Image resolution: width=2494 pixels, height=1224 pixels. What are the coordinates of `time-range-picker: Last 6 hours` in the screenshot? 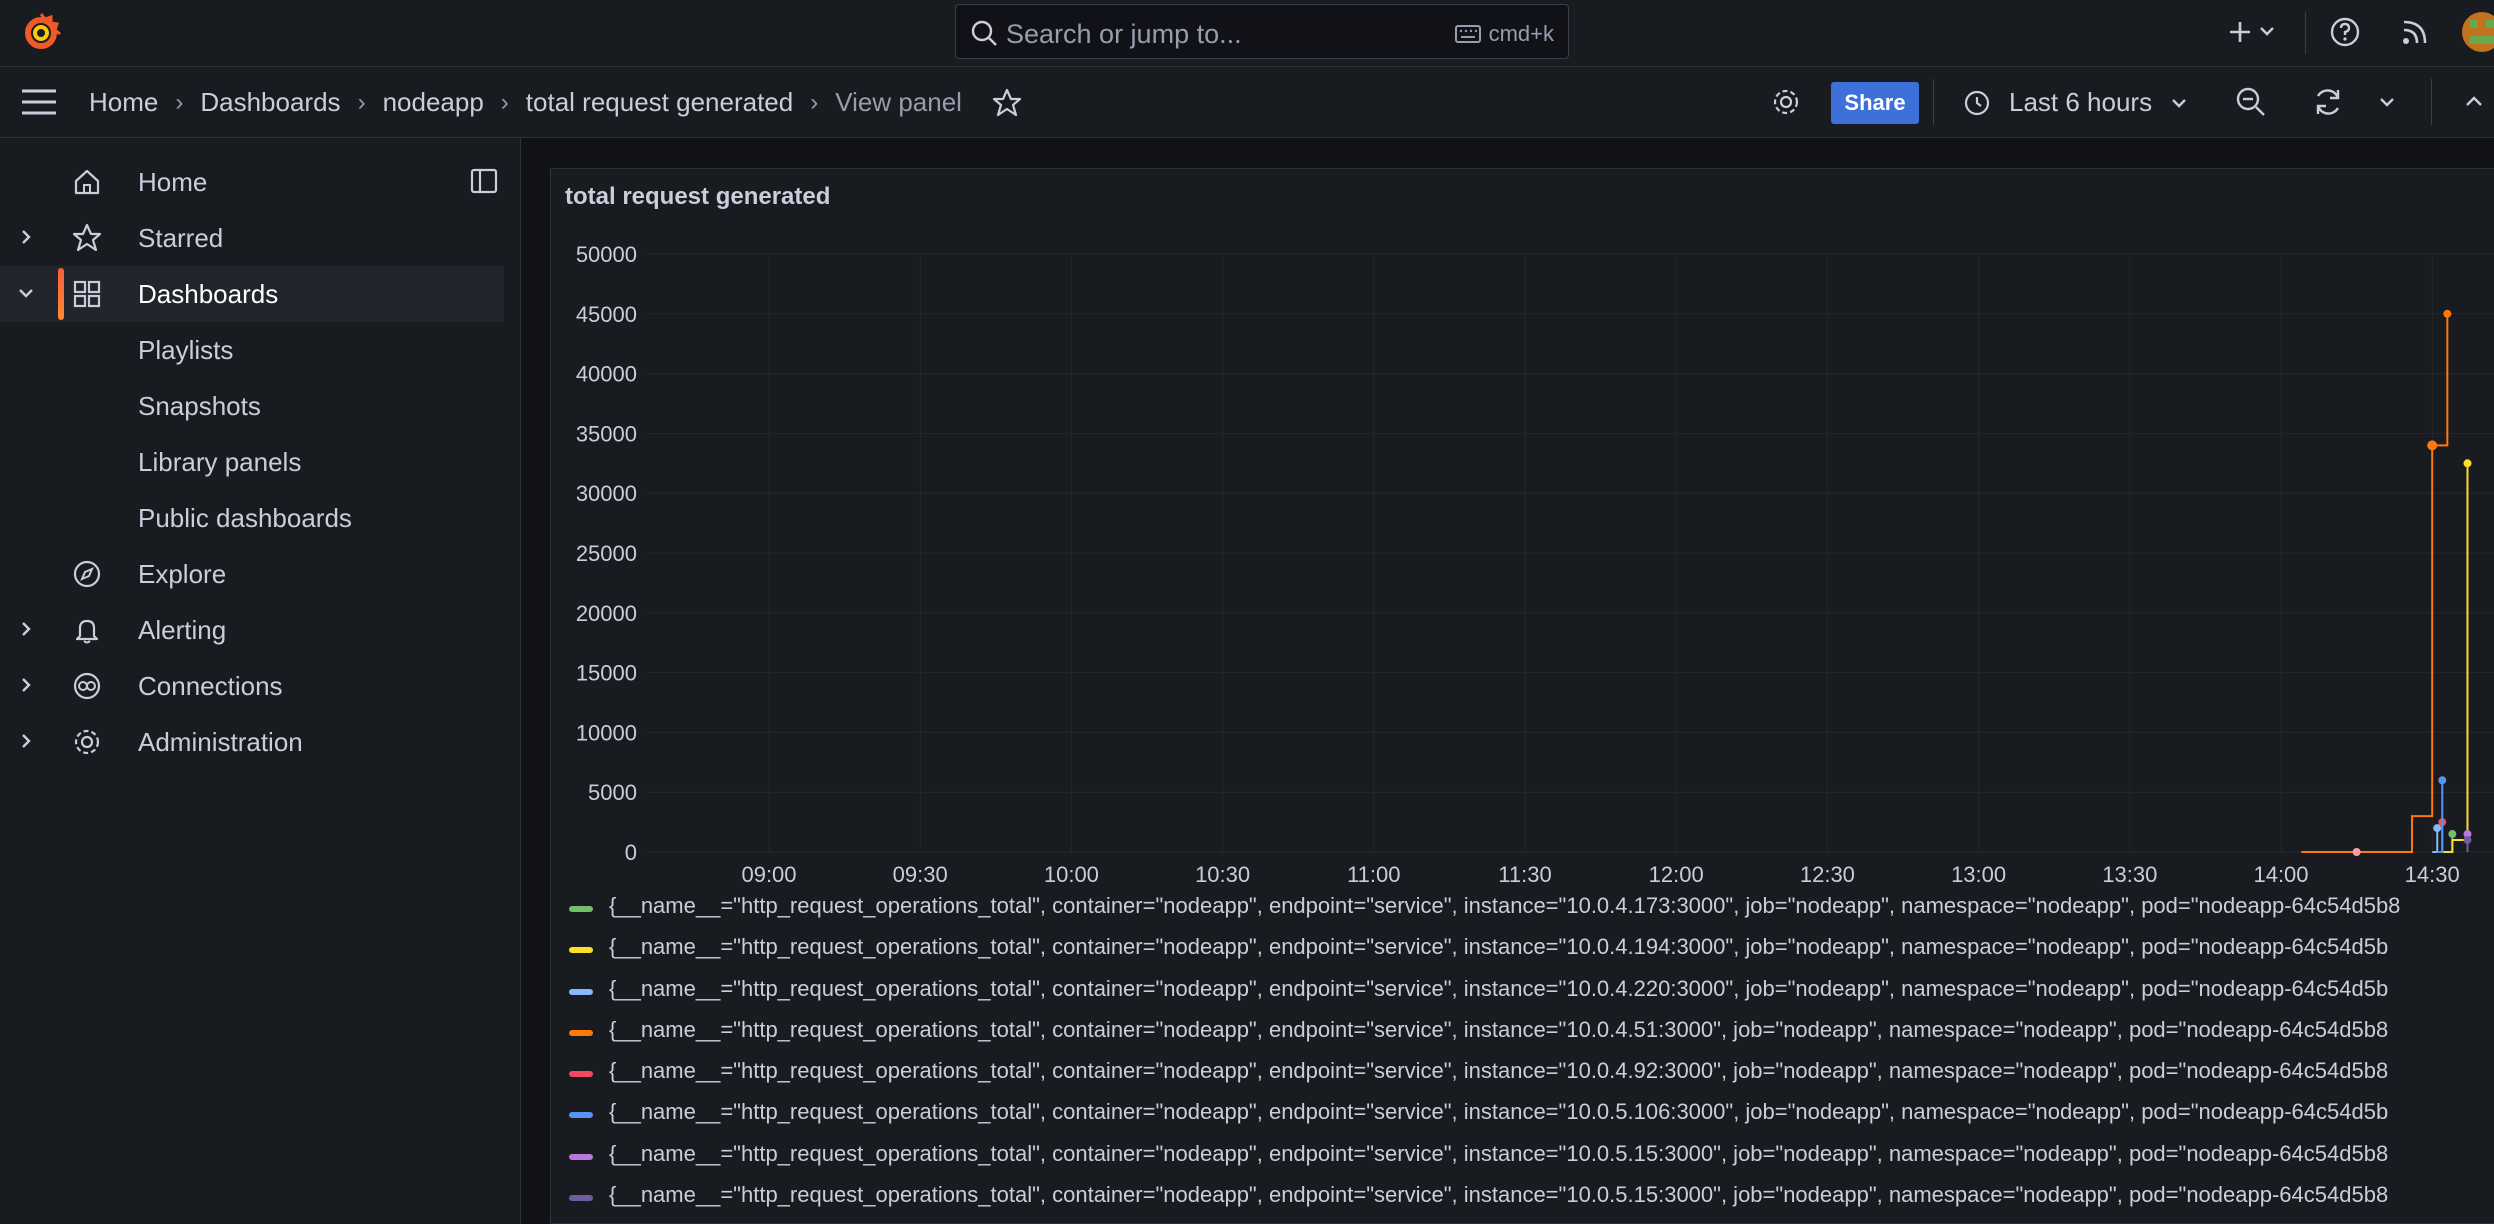 It's located at (2075, 102).